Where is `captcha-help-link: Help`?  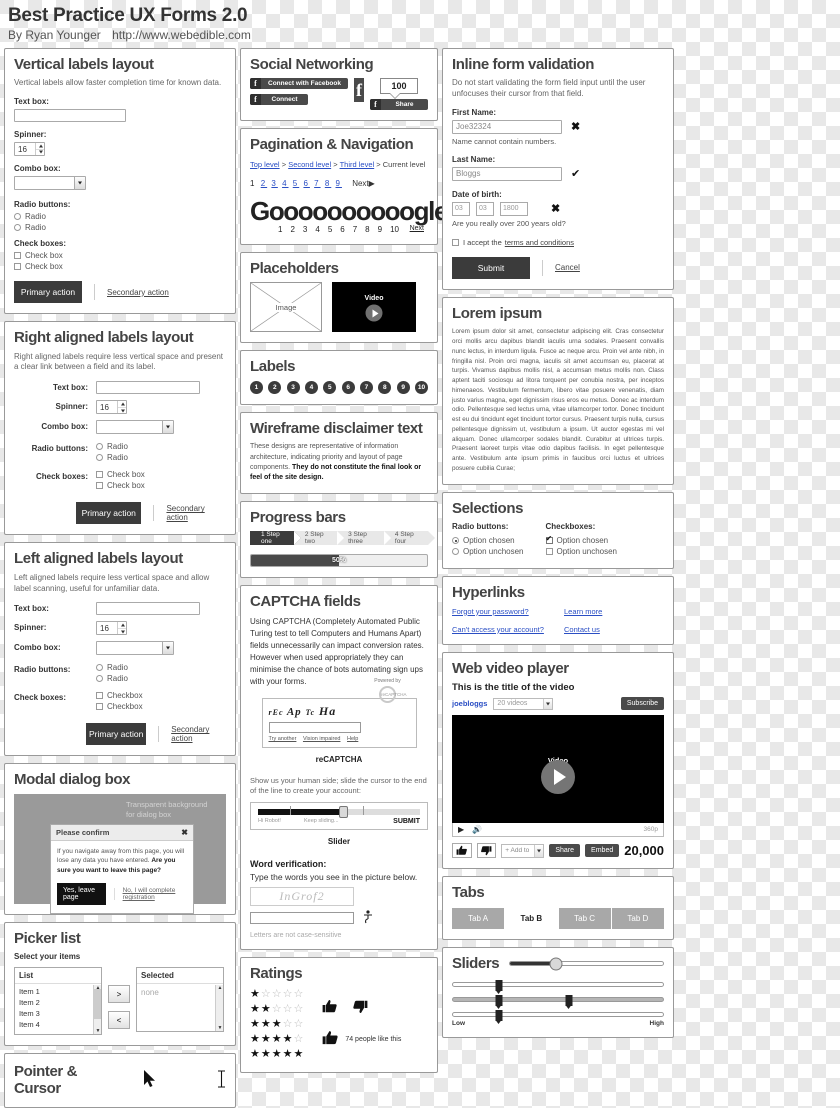
captcha-help-link: Help is located at coordinates (352, 739).